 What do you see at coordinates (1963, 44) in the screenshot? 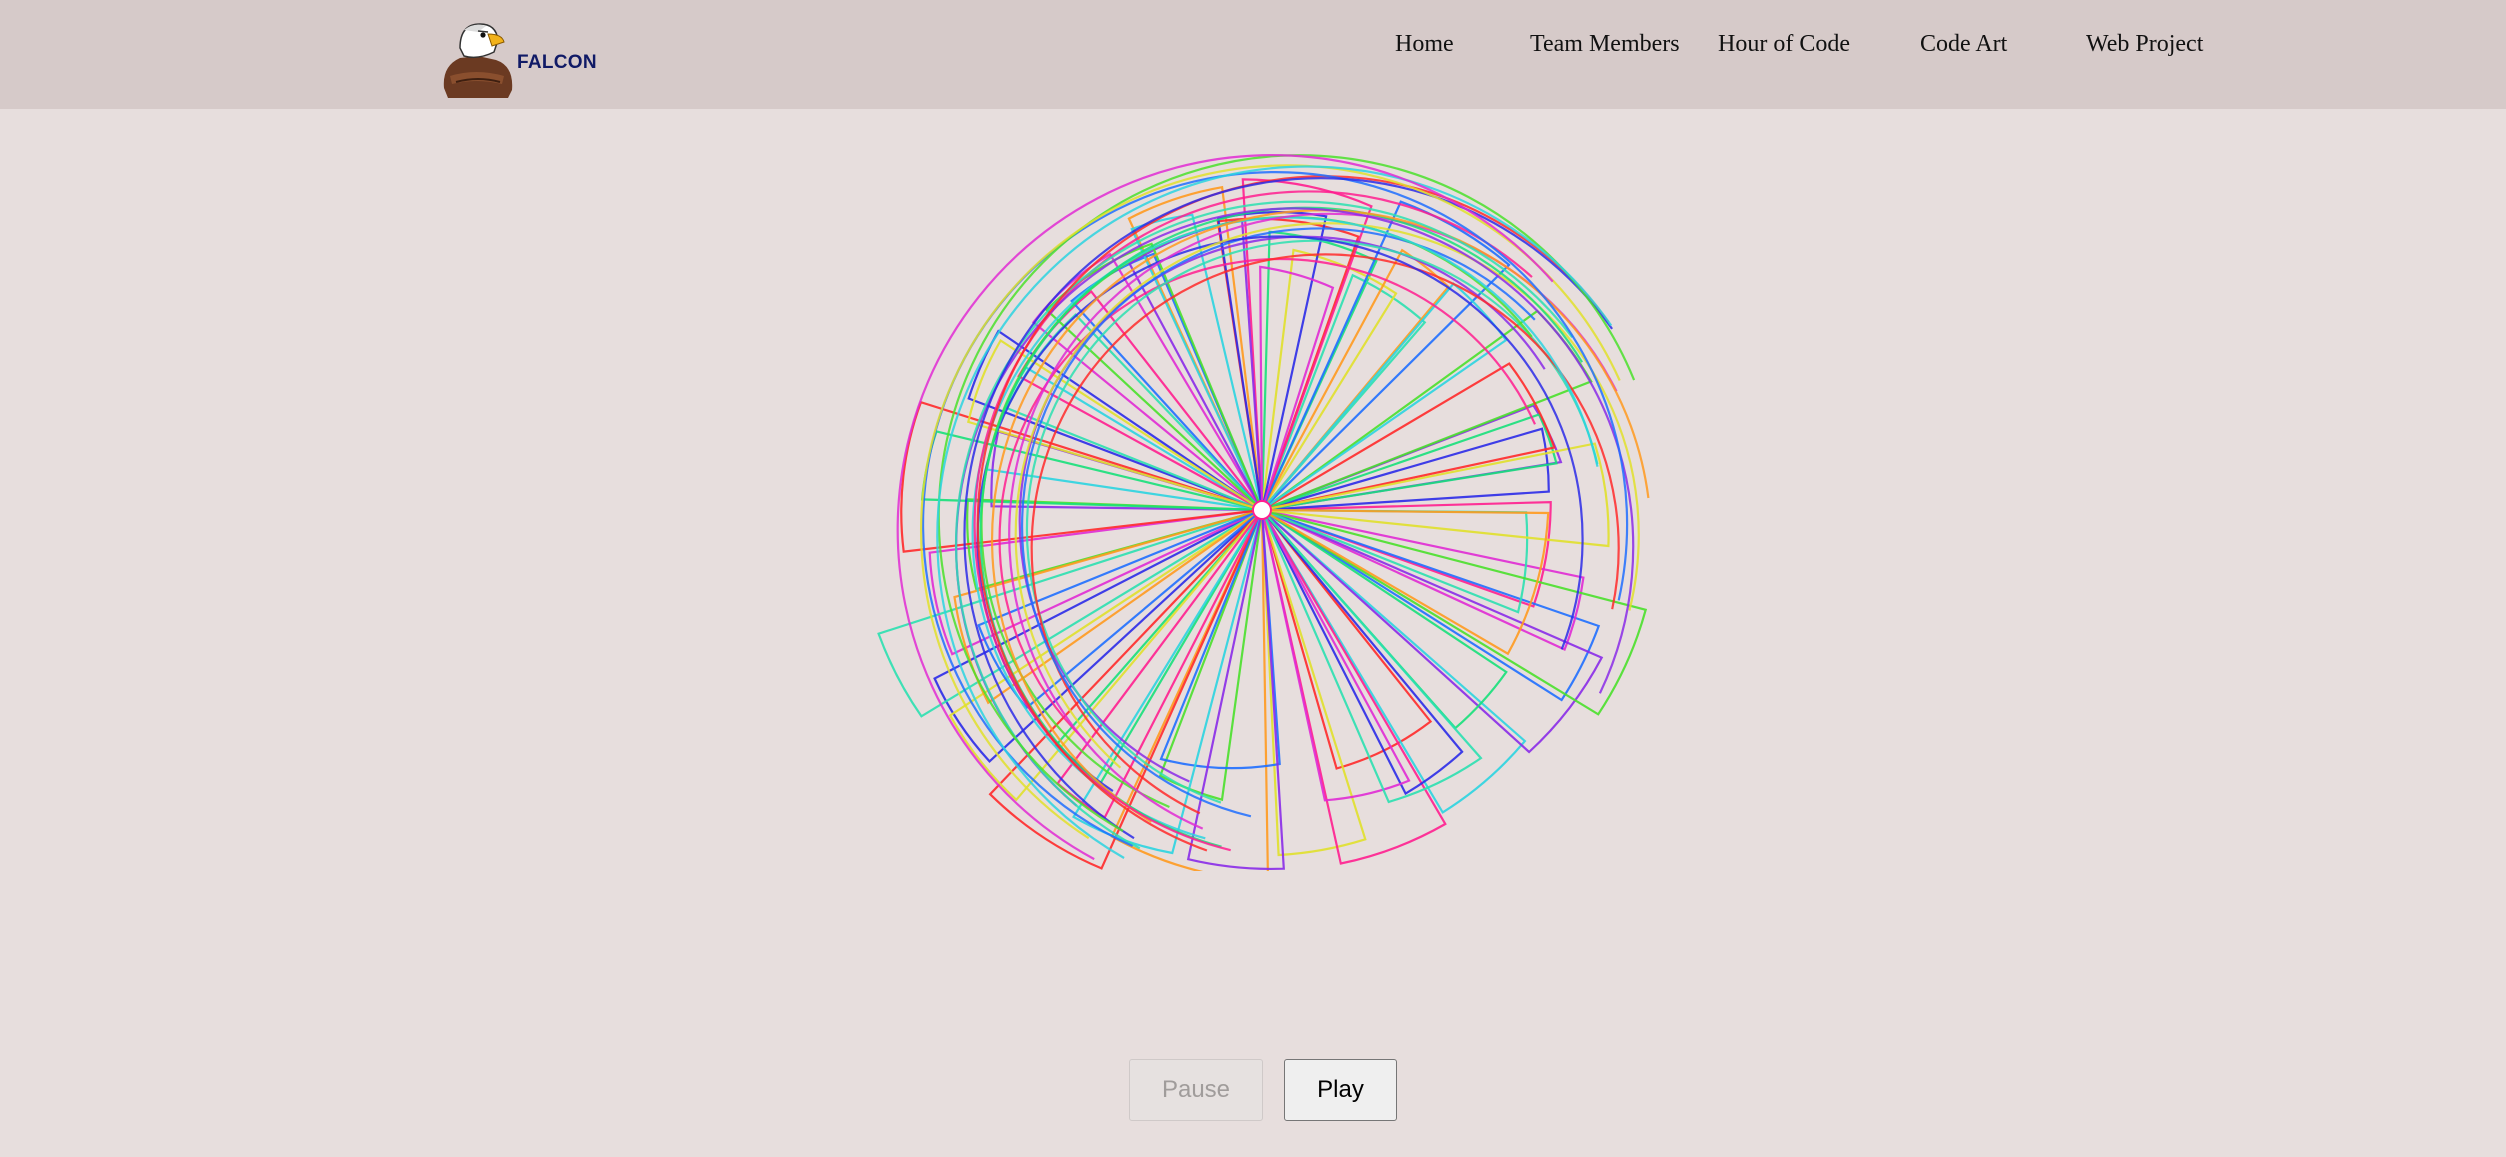
I see `nav-code-art: Code Art` at bounding box center [1963, 44].